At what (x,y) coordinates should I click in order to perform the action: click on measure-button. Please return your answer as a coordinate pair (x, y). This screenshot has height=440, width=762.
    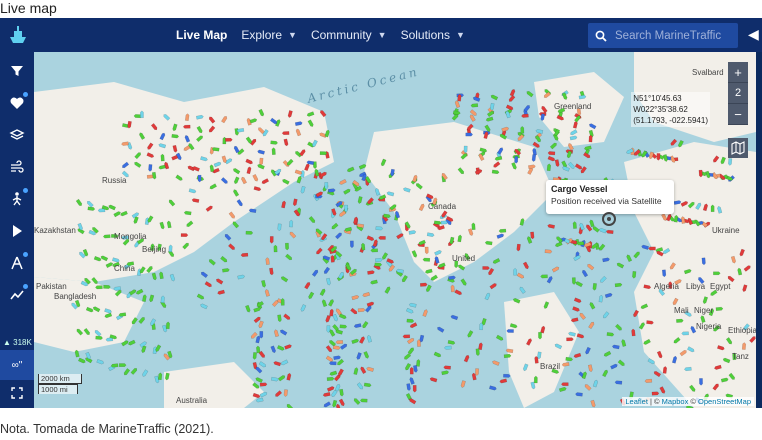
    Looking at the image, I should click on (17, 263).